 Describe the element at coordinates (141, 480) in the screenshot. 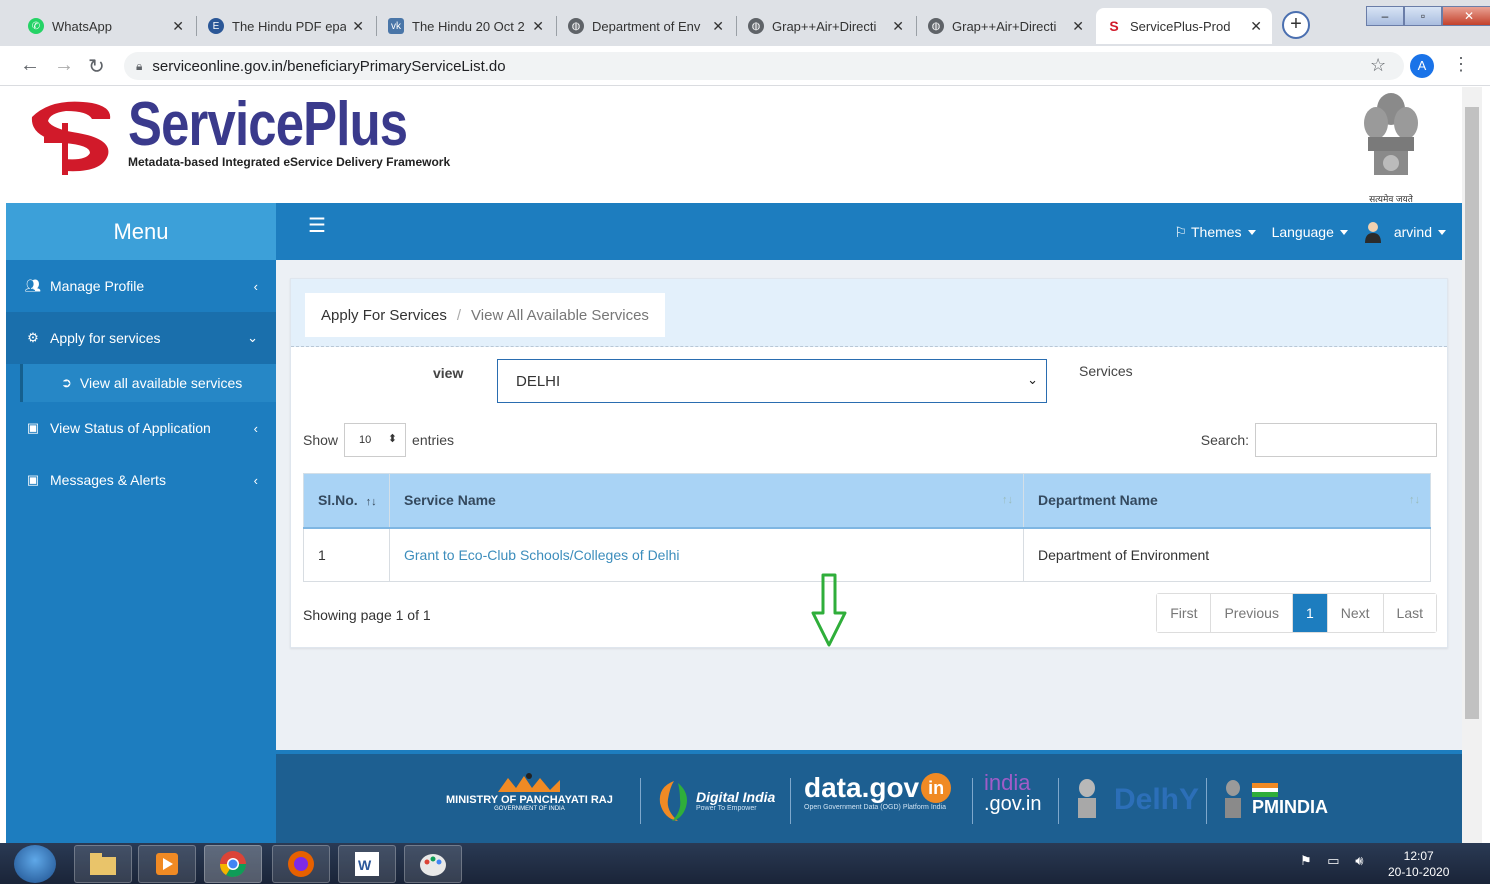

I see `sidebar-item-messages-alerts: ▣ Messages & Alerts ‹` at that location.